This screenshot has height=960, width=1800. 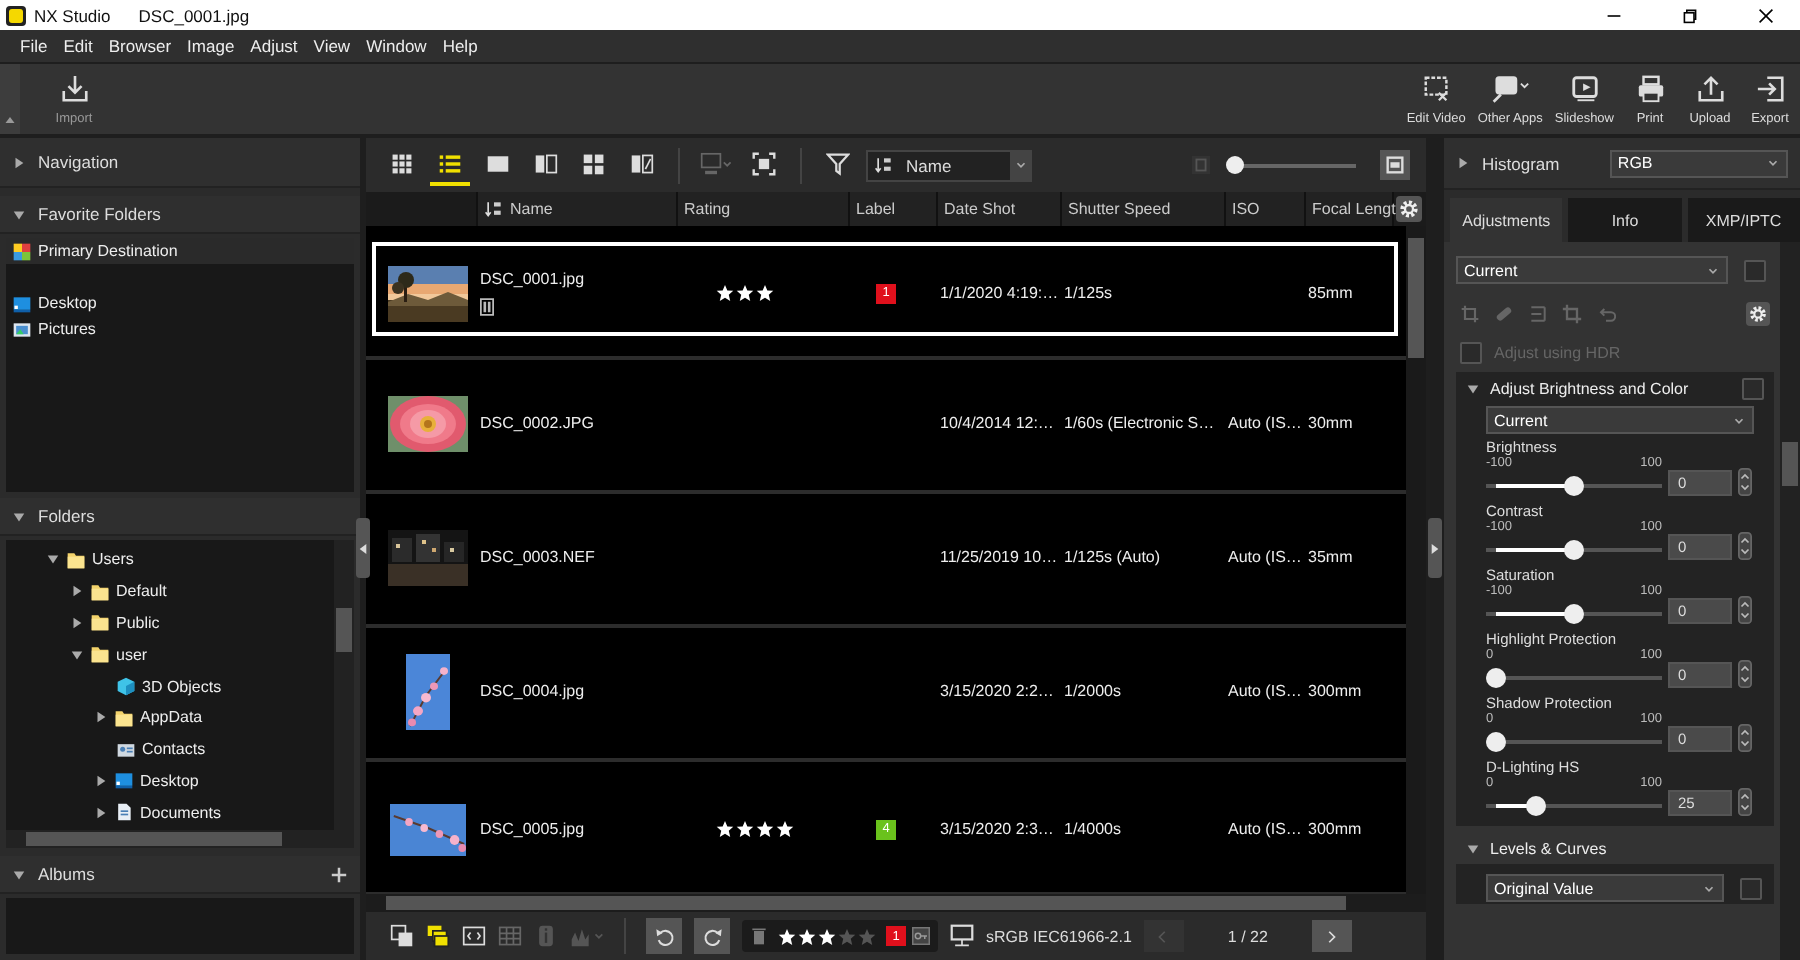 What do you see at coordinates (1625, 220) in the screenshot?
I see `tab: Info` at bounding box center [1625, 220].